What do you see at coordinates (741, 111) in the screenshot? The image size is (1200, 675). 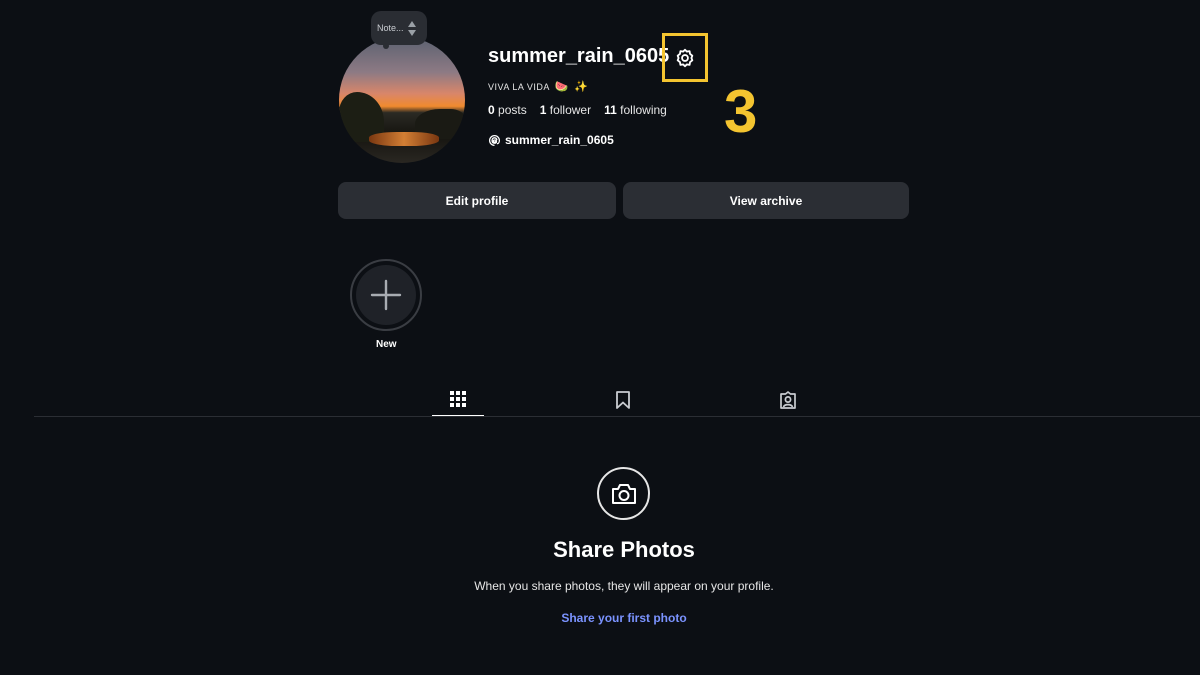 I see `step-number-annotation: 3` at bounding box center [741, 111].